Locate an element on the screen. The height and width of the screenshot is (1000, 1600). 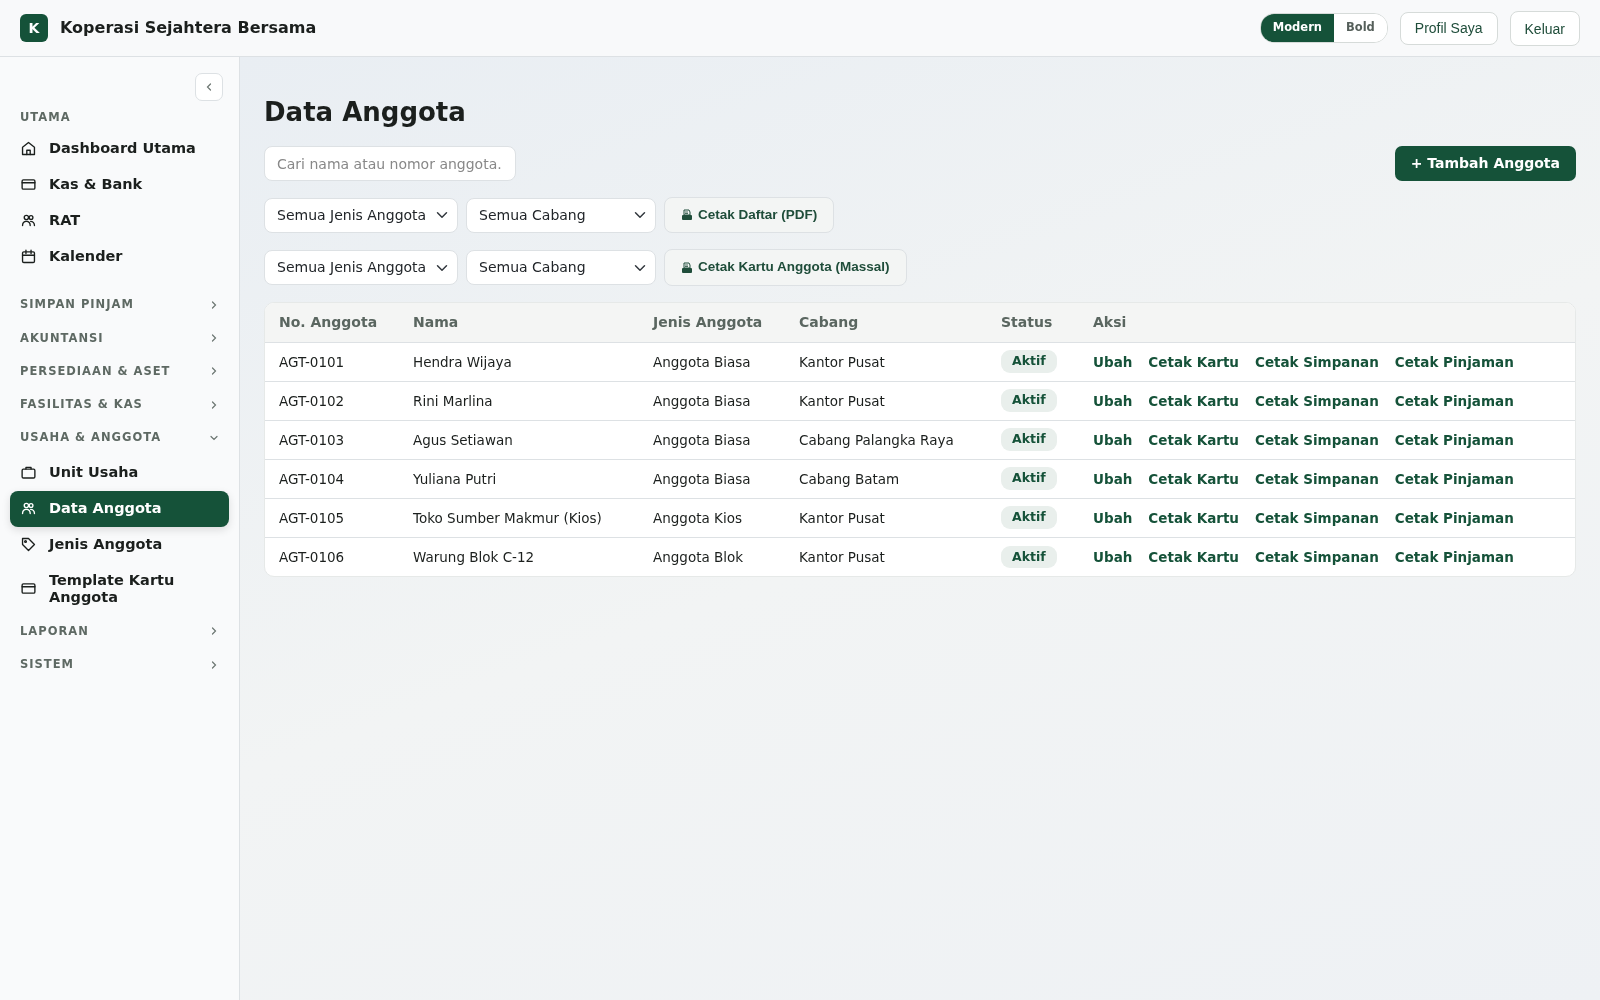
section-toggle: AKUNTANSI is located at coordinates (119, 338).